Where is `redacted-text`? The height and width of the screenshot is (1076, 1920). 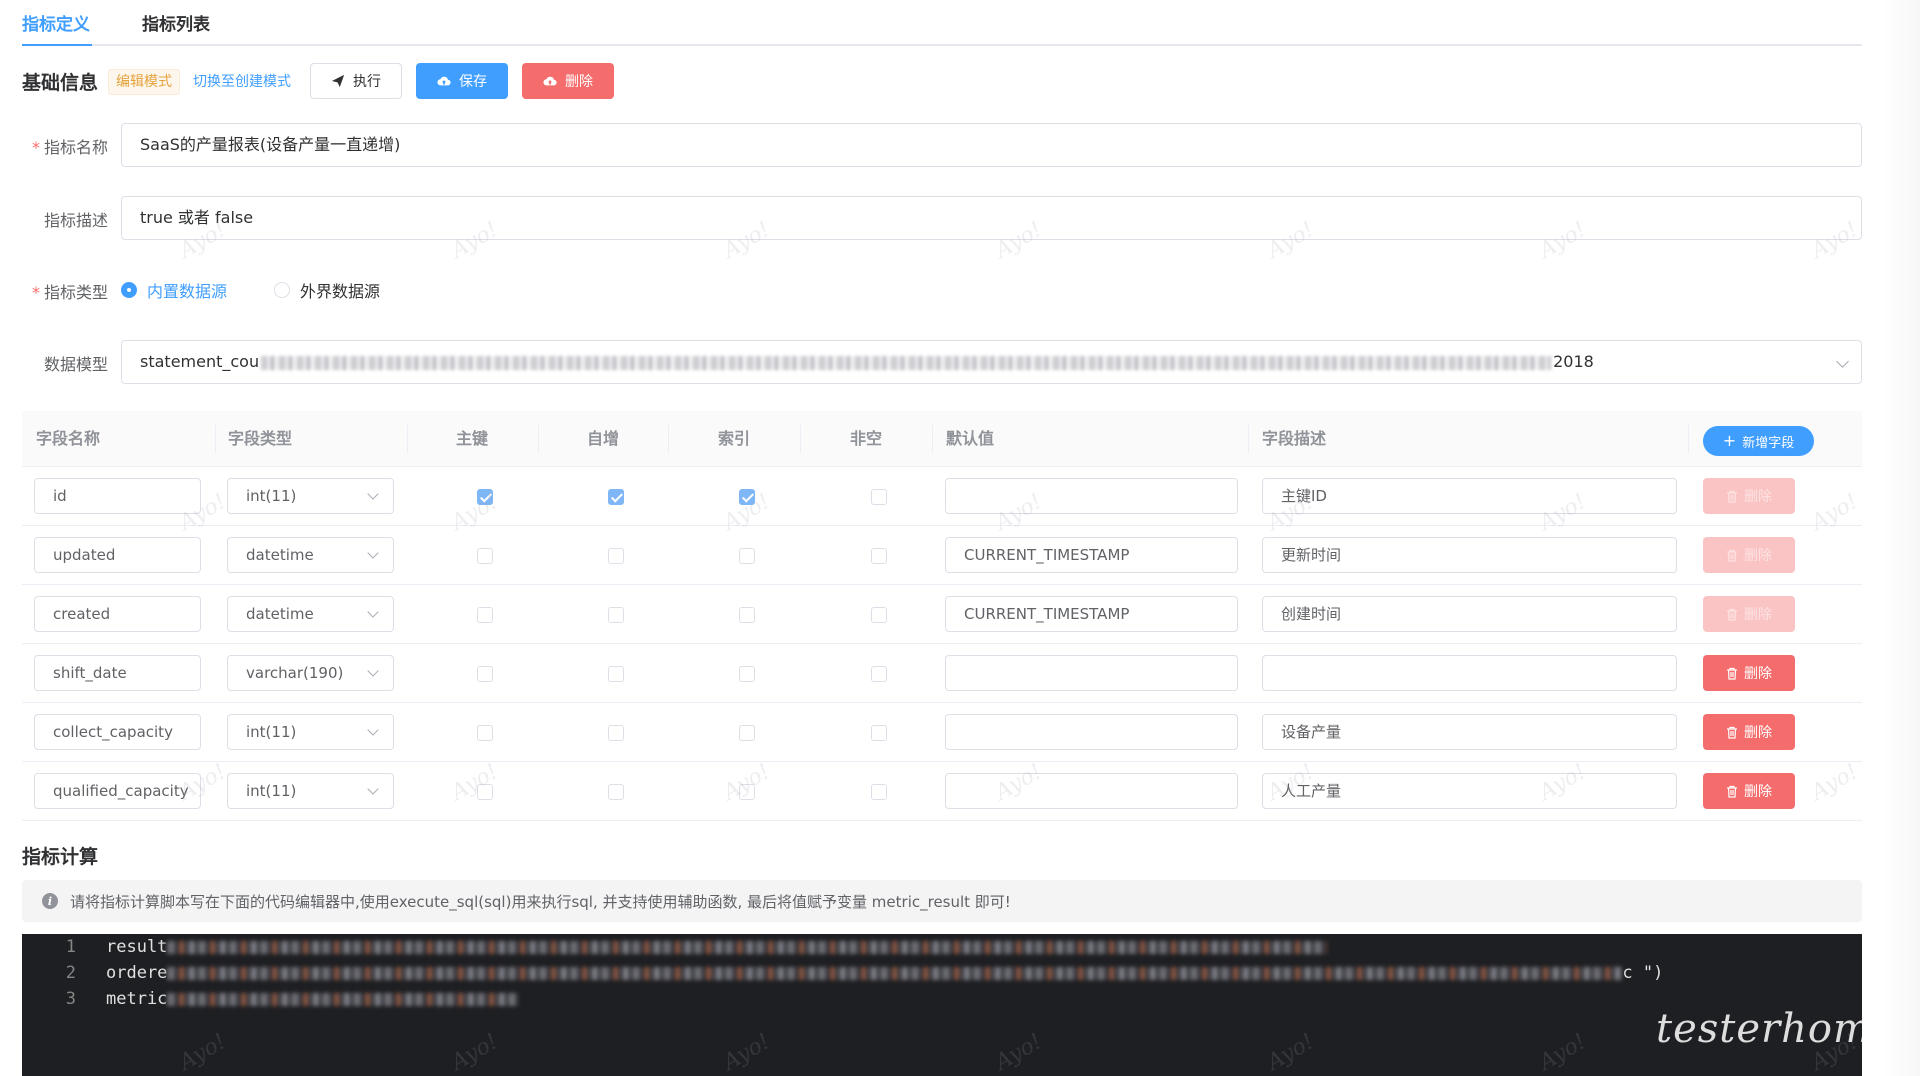
redacted-text is located at coordinates (906, 362).